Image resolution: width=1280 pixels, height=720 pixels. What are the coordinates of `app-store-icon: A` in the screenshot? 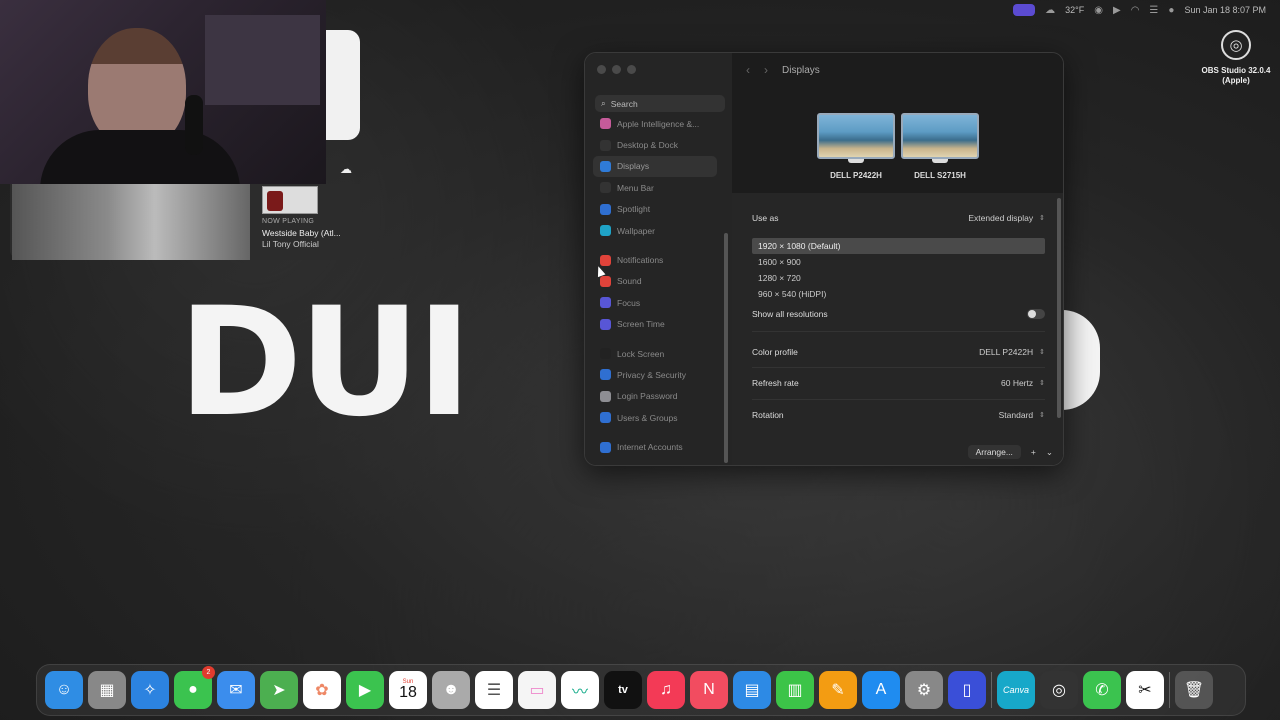 It's located at (881, 690).